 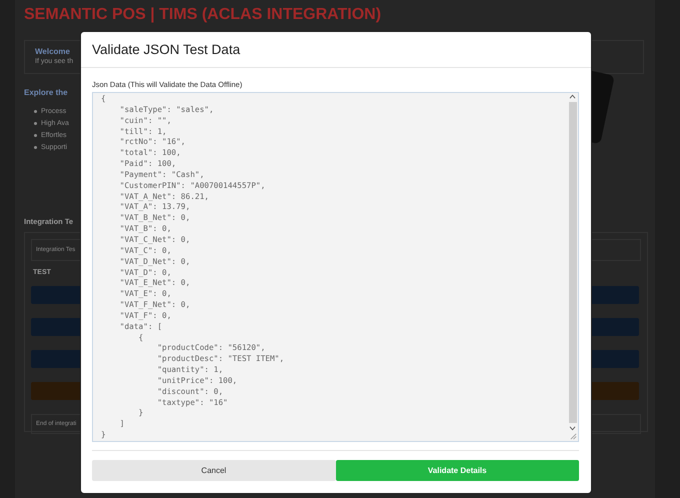 I want to click on page-title: SEMANTIC POS | TIMS (ACLAS INTEGRATION), so click(x=203, y=15).